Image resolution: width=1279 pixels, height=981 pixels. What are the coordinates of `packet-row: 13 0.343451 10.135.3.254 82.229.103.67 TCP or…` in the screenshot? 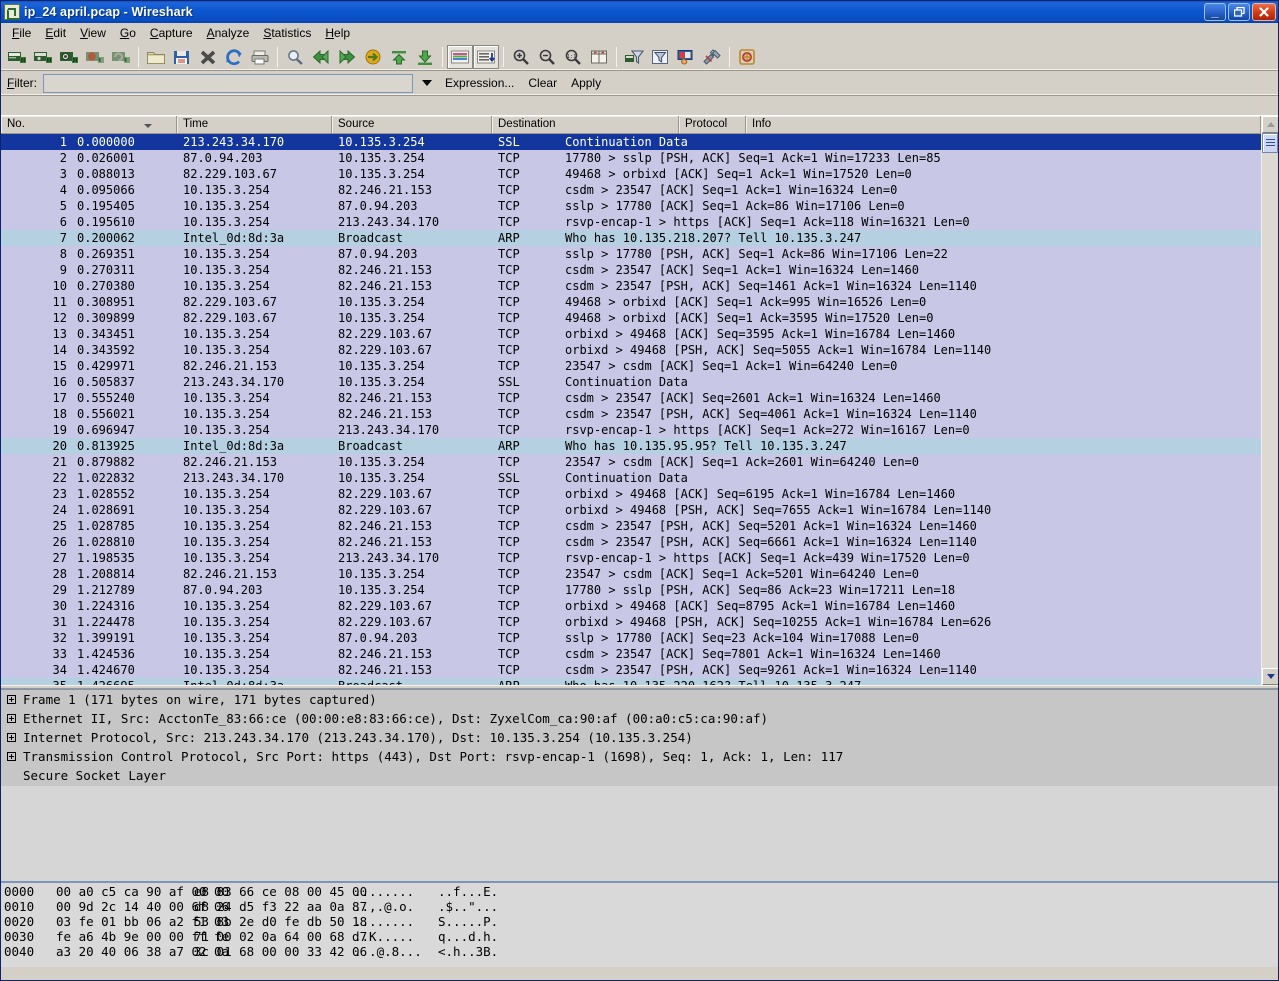 It's located at (631, 334).